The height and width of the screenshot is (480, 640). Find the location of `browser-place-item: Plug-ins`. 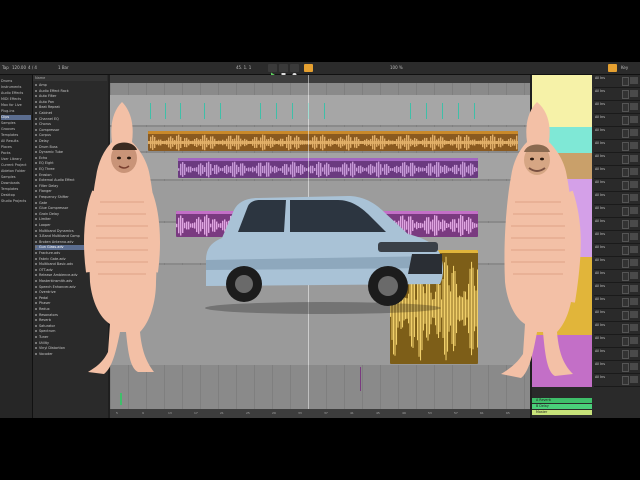

browser-place-item: Plug-ins is located at coordinates (7, 111).